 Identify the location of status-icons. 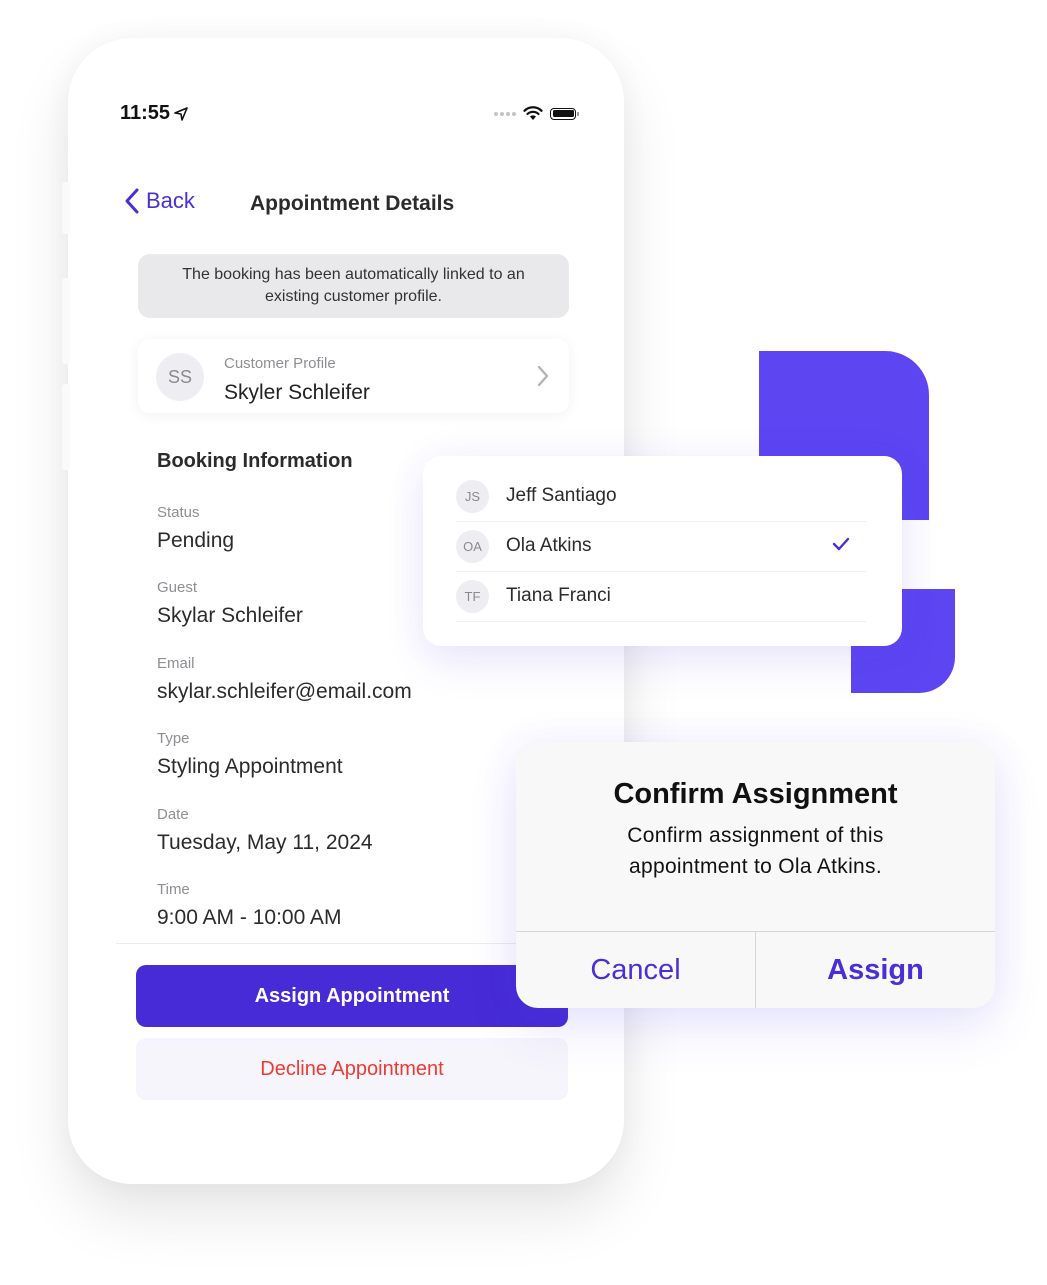
(536, 113).